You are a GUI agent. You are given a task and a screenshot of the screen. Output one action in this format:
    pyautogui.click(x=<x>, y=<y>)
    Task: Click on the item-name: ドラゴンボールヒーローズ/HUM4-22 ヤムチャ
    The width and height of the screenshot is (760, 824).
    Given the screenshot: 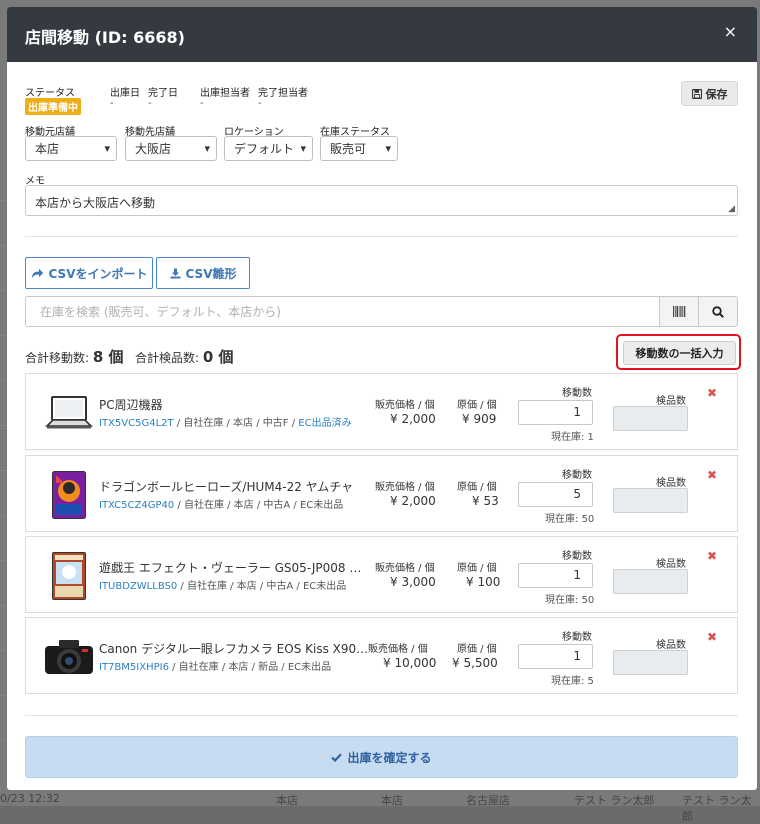 What is the action you would take?
    pyautogui.click(x=226, y=487)
    